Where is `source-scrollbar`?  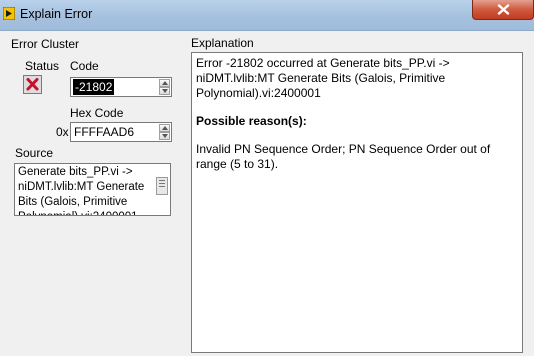
source-scrollbar is located at coordinates (162, 186).